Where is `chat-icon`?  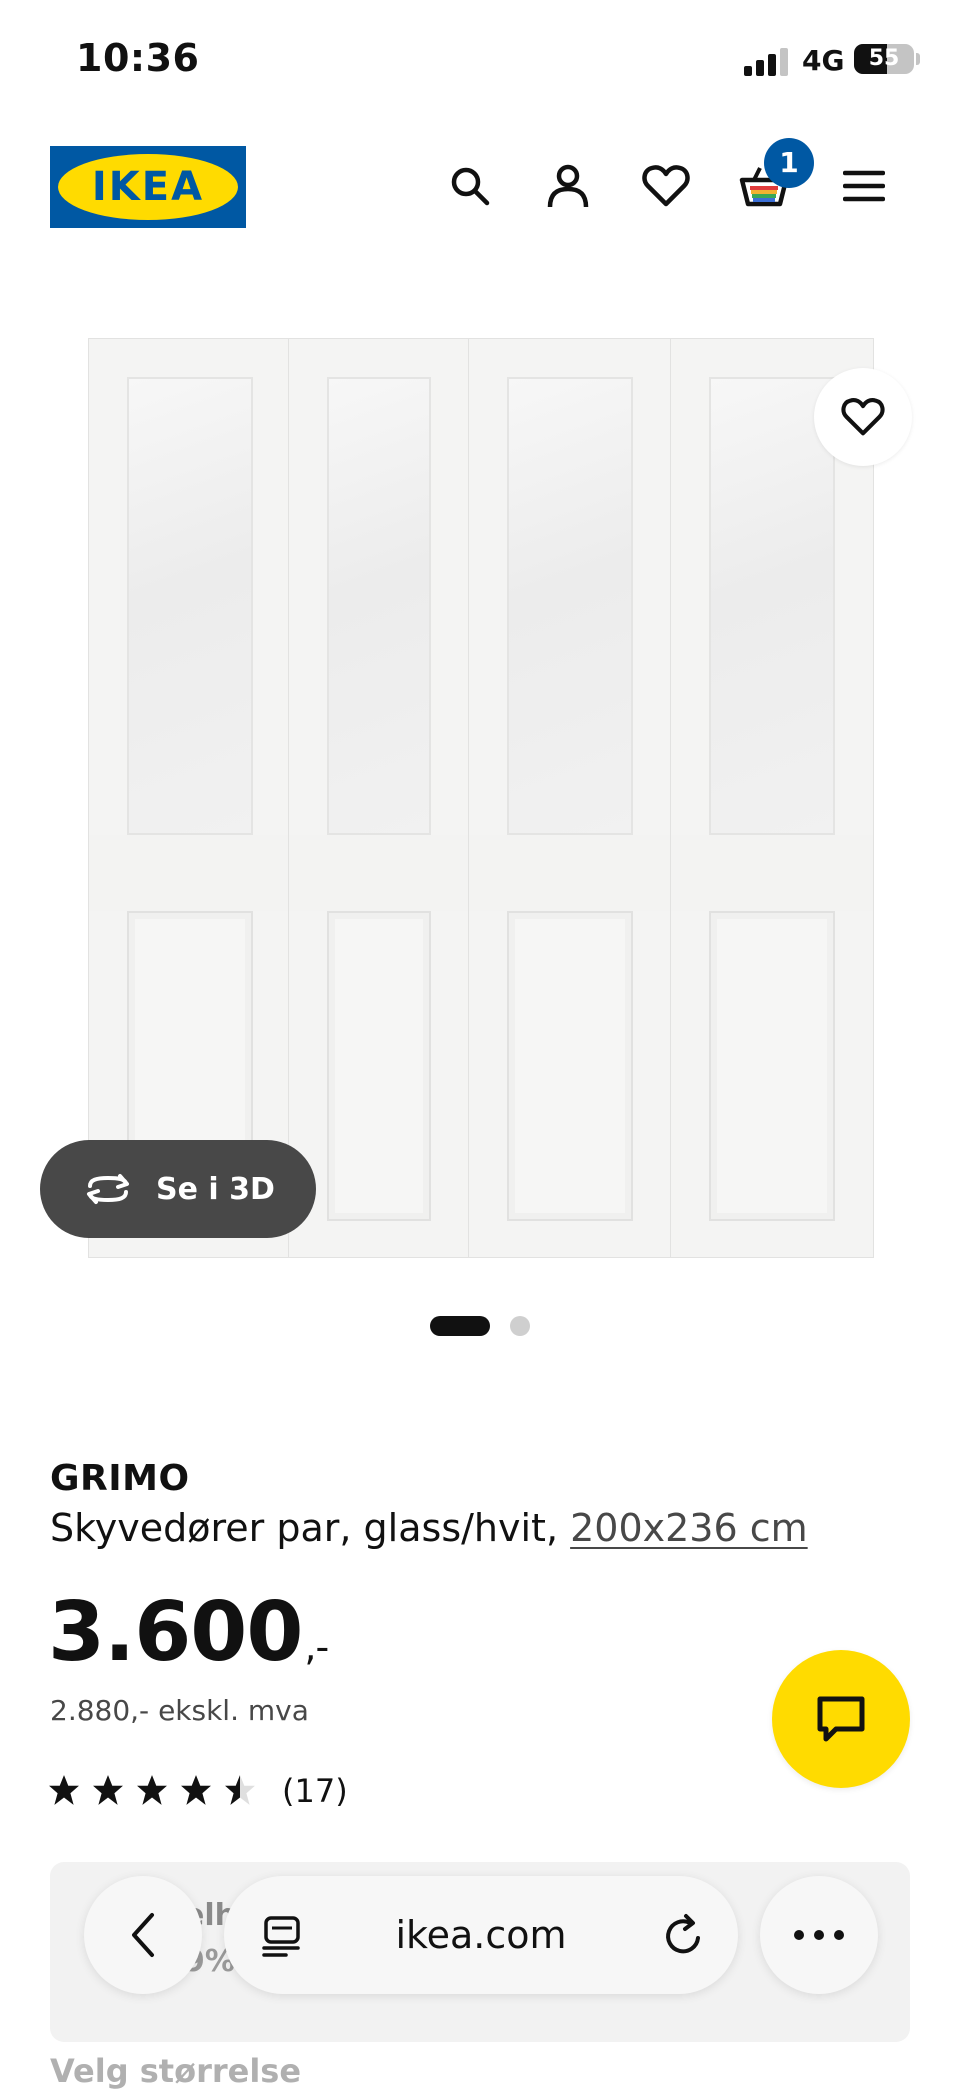 chat-icon is located at coordinates (841, 1719).